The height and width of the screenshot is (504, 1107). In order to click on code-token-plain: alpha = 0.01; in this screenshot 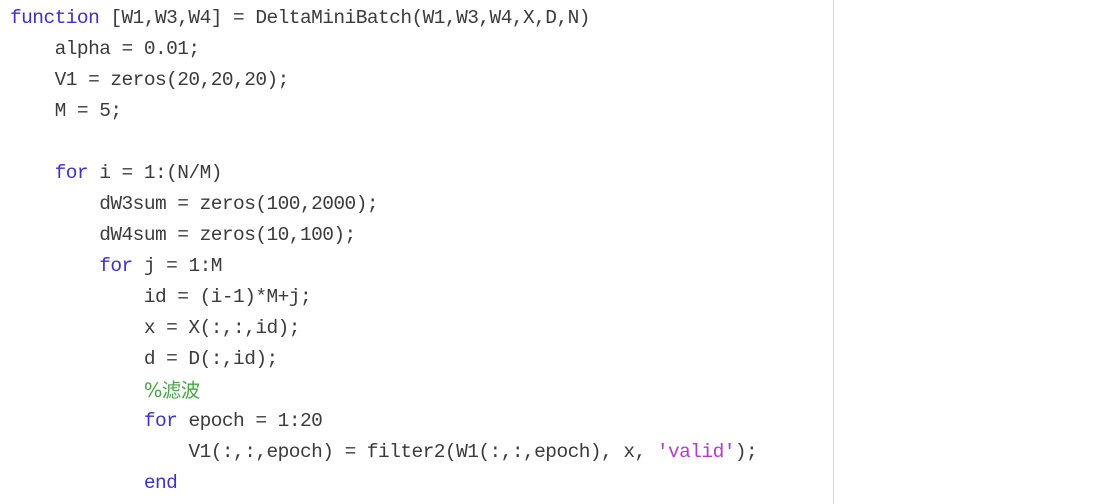, I will do `click(127, 49)`.